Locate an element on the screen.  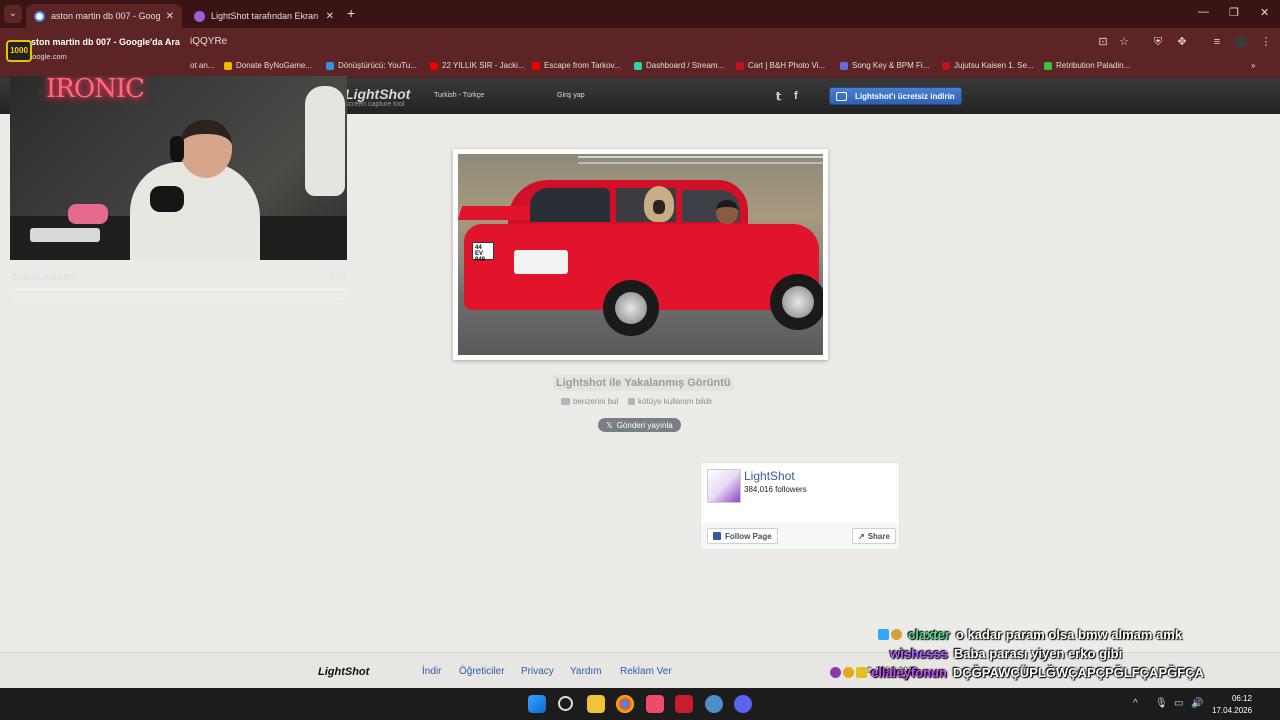
tab-google-search: aston martin db 007 - Google'da Ara ✕ is located at coordinates (104, 16).